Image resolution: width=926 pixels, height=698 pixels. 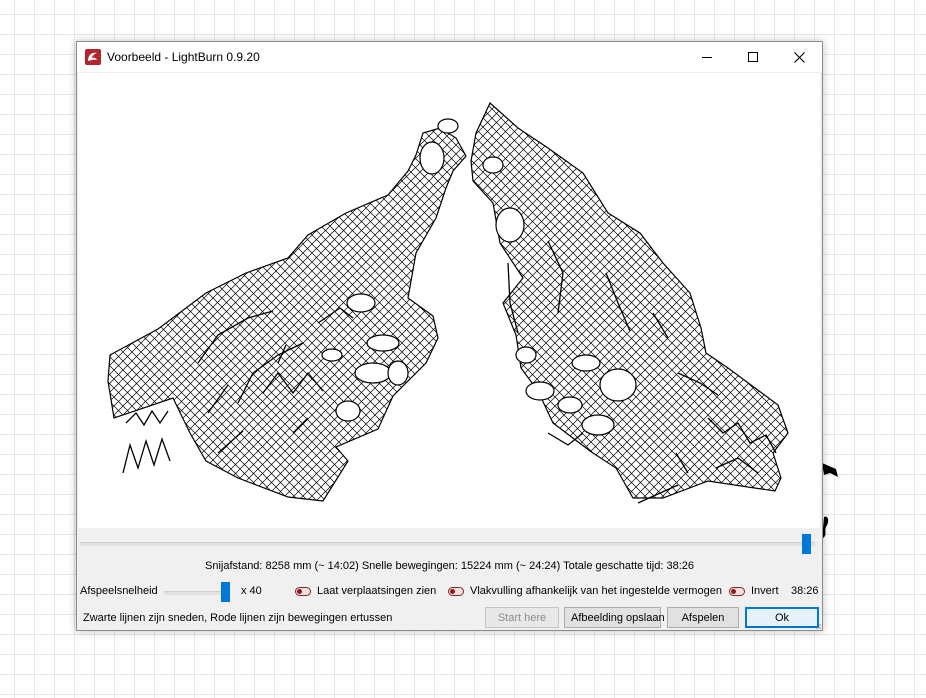 I want to click on ok-button: Ok, so click(x=782, y=617).